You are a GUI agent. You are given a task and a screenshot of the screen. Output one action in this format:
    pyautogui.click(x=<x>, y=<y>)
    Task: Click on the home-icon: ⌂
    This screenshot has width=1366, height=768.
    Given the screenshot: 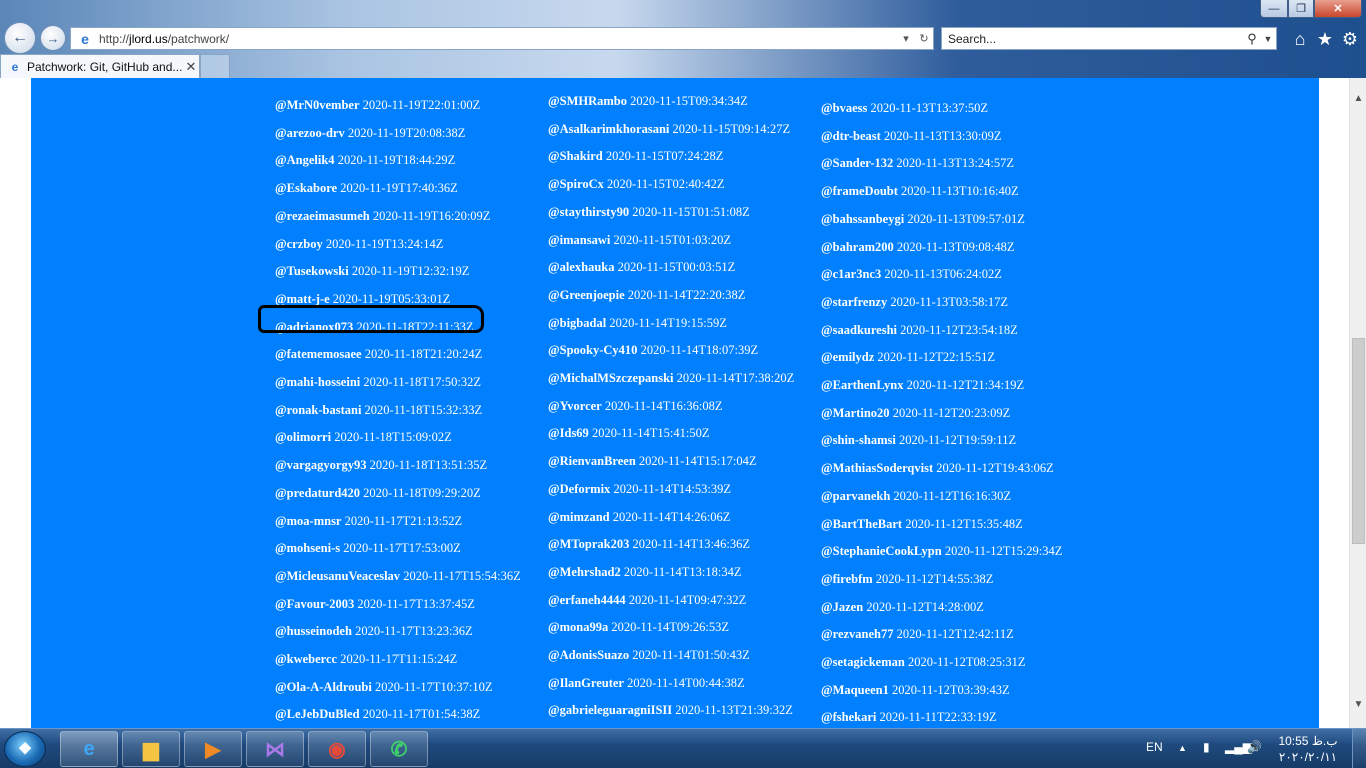 What is the action you would take?
    pyautogui.click(x=1300, y=39)
    